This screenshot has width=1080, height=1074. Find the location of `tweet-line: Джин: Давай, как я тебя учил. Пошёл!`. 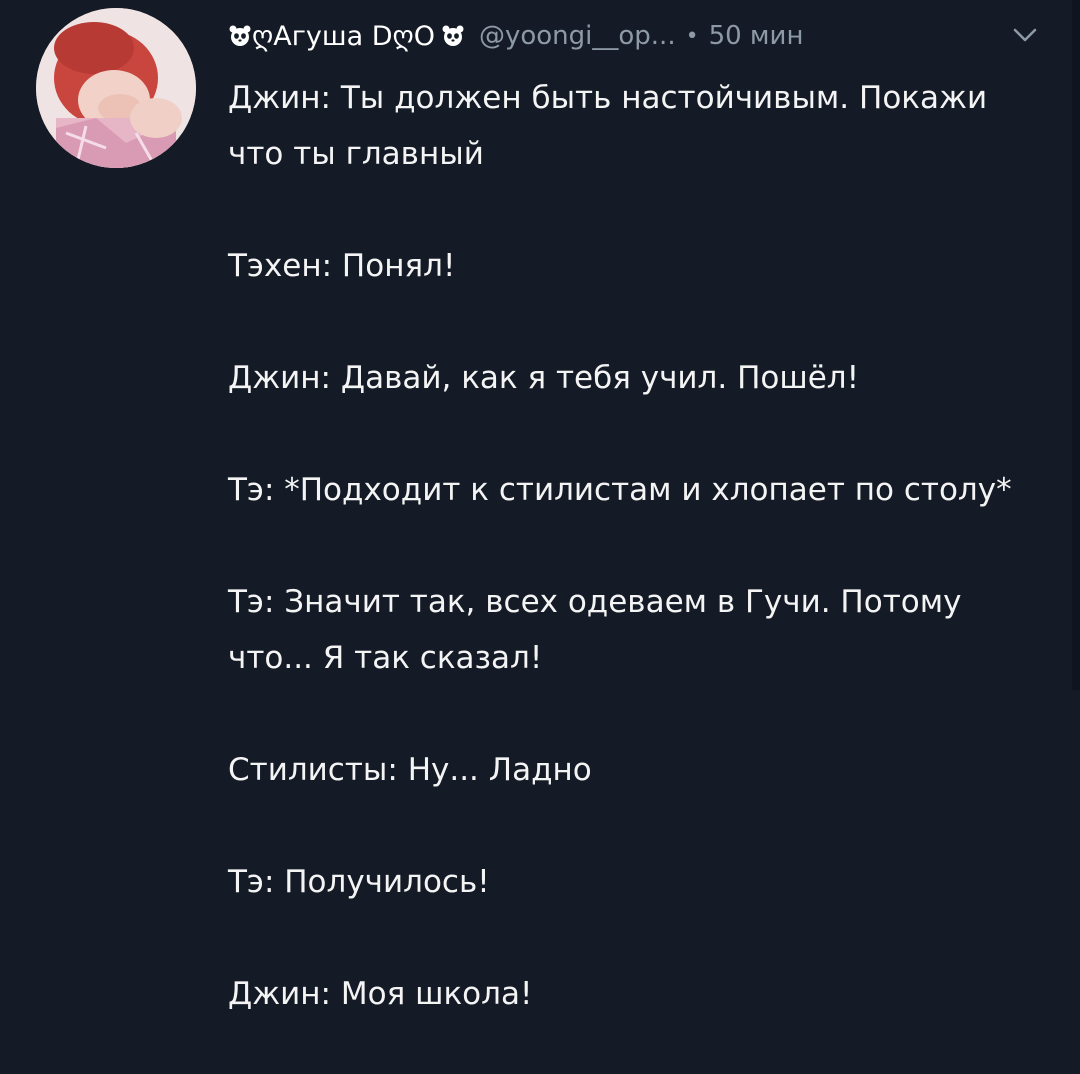

tweet-line: Джин: Давай, как я тебя учил. Пошёл! is located at coordinates (544, 378).